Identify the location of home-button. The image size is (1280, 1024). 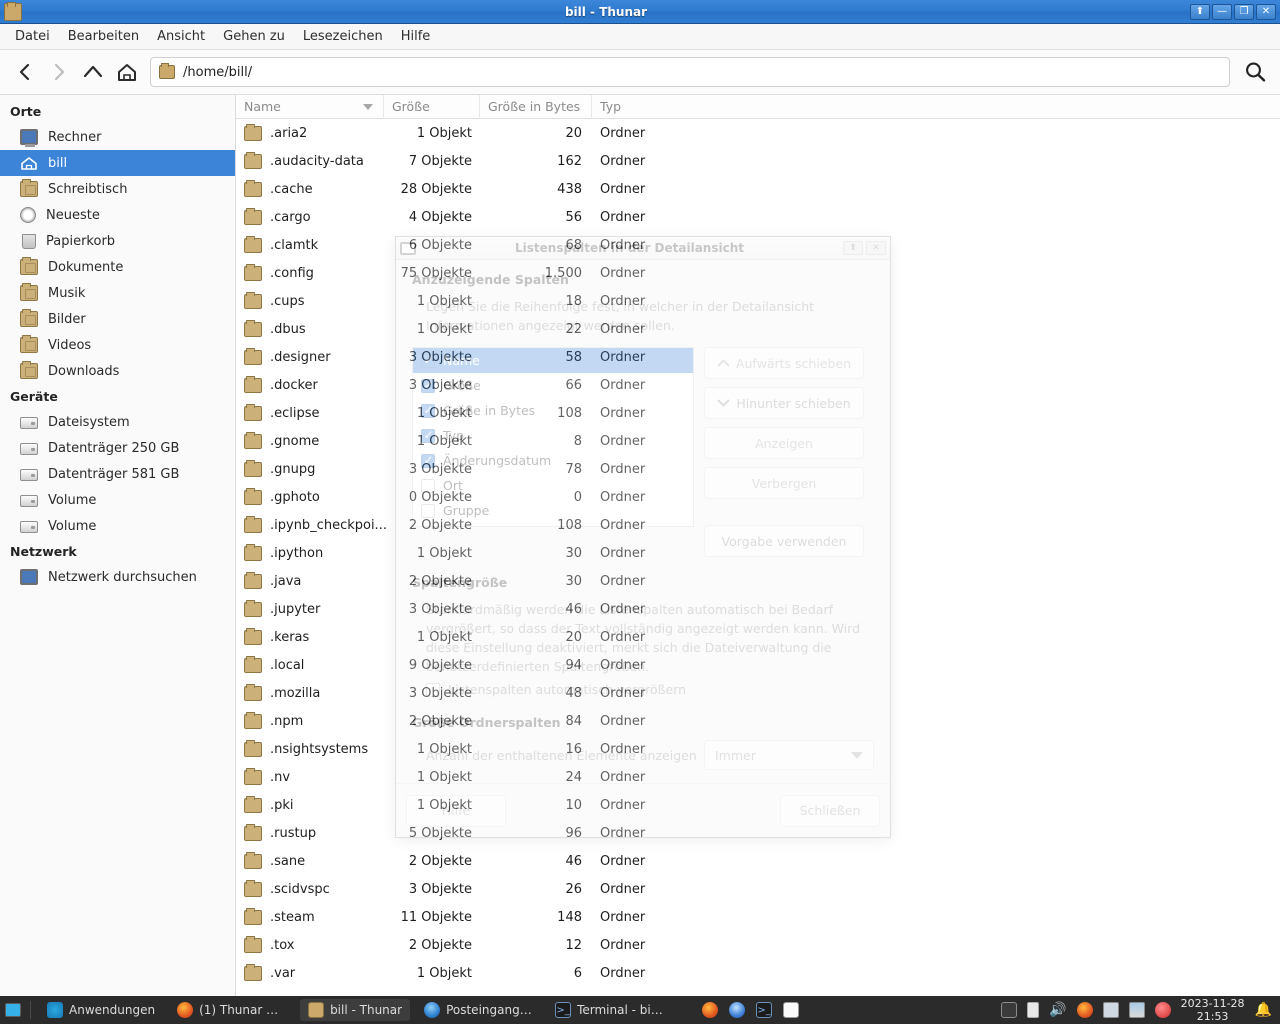
(127, 72).